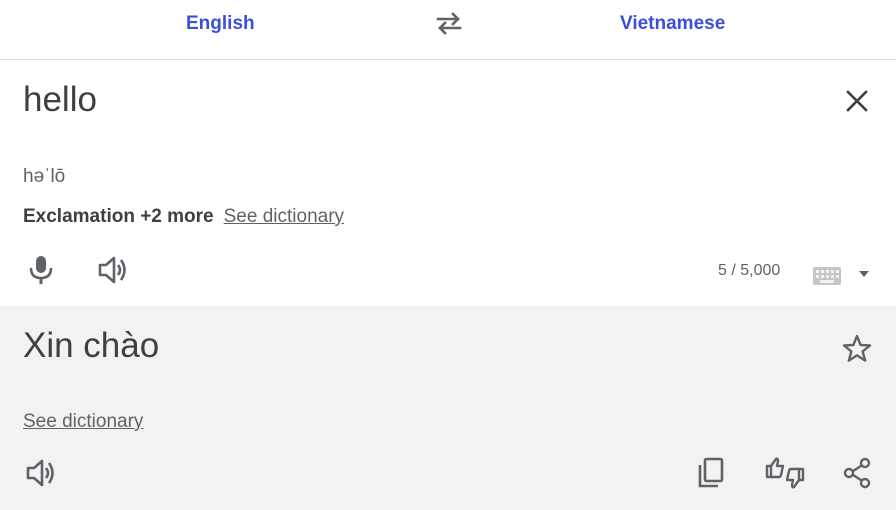 The height and width of the screenshot is (510, 896). Describe the element at coordinates (220, 24) in the screenshot. I see `source-language-button: English` at that location.